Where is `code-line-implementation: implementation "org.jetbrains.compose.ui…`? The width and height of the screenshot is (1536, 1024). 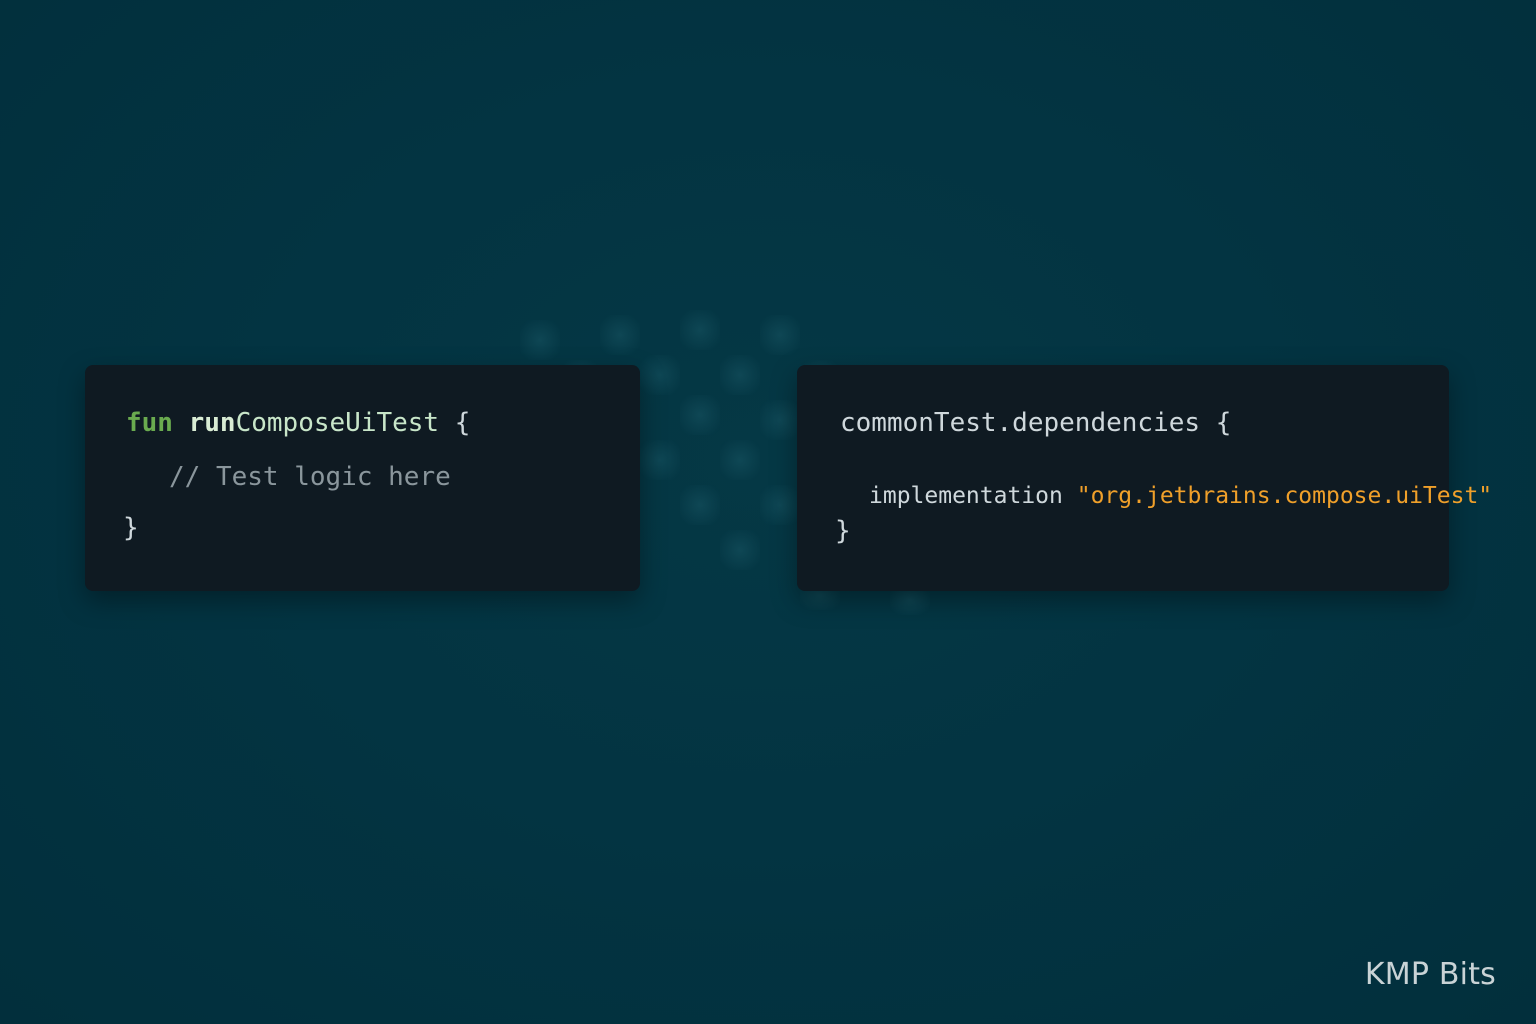
code-line-implementation: implementation "org.jetbrains.compose.ui… is located at coordinates (1180, 496).